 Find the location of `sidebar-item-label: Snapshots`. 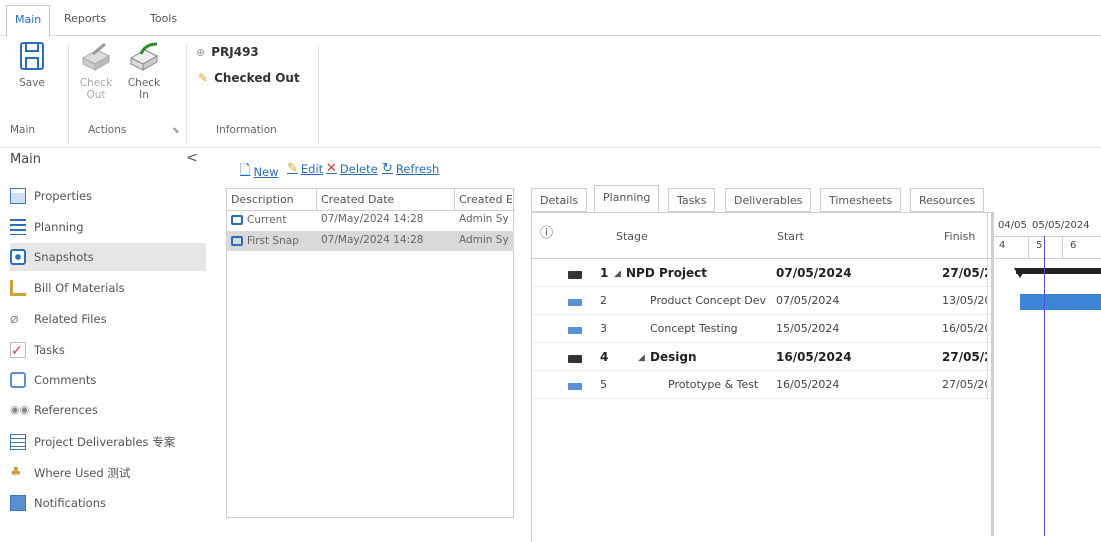

sidebar-item-label: Snapshots is located at coordinates (64, 257).